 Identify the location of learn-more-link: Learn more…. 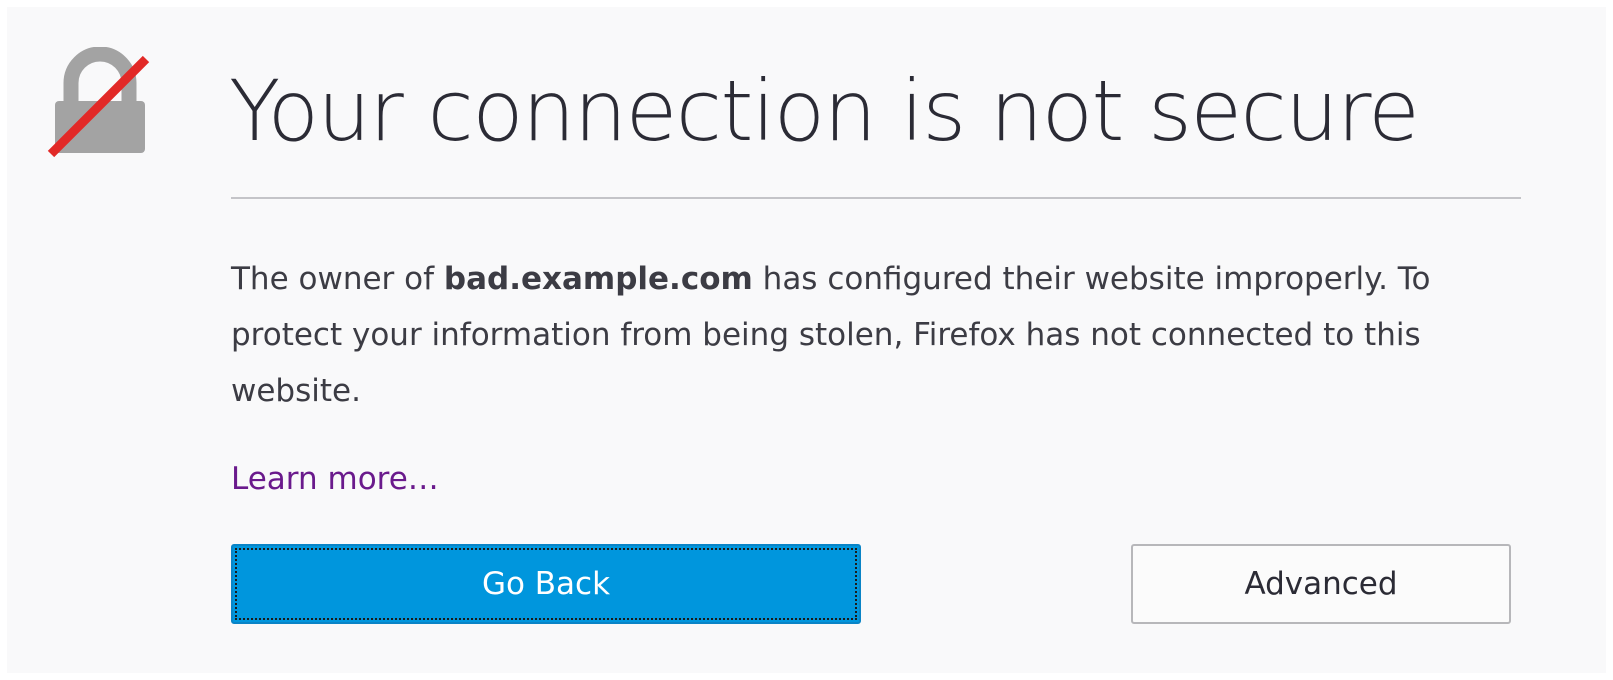
(335, 479).